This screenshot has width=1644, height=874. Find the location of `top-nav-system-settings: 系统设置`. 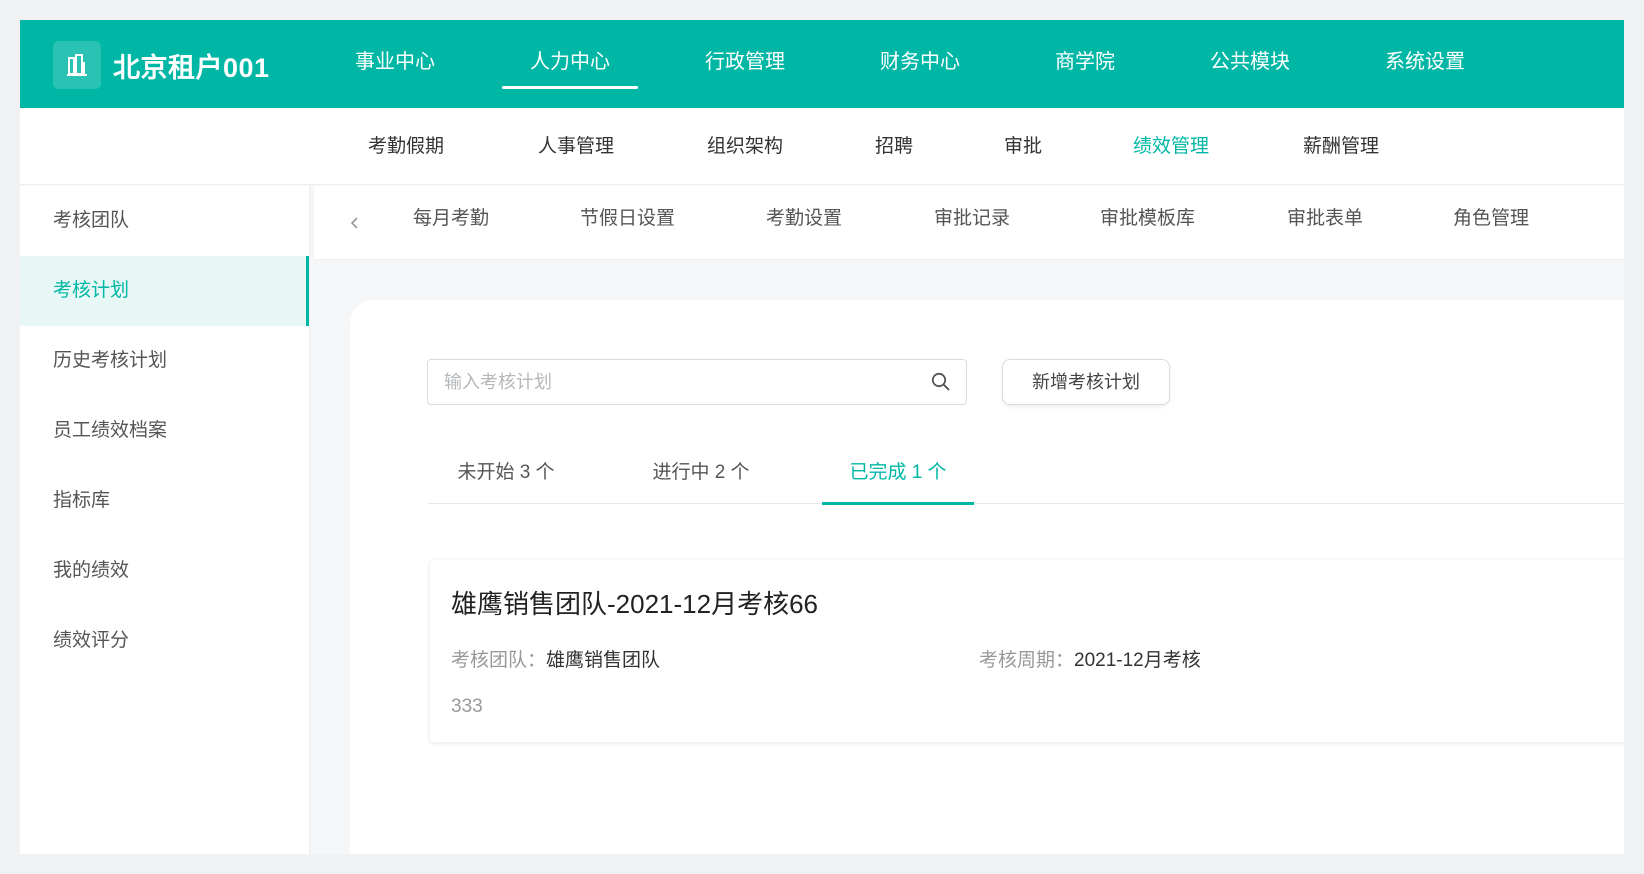

top-nav-system-settings: 系统设置 is located at coordinates (1425, 64).